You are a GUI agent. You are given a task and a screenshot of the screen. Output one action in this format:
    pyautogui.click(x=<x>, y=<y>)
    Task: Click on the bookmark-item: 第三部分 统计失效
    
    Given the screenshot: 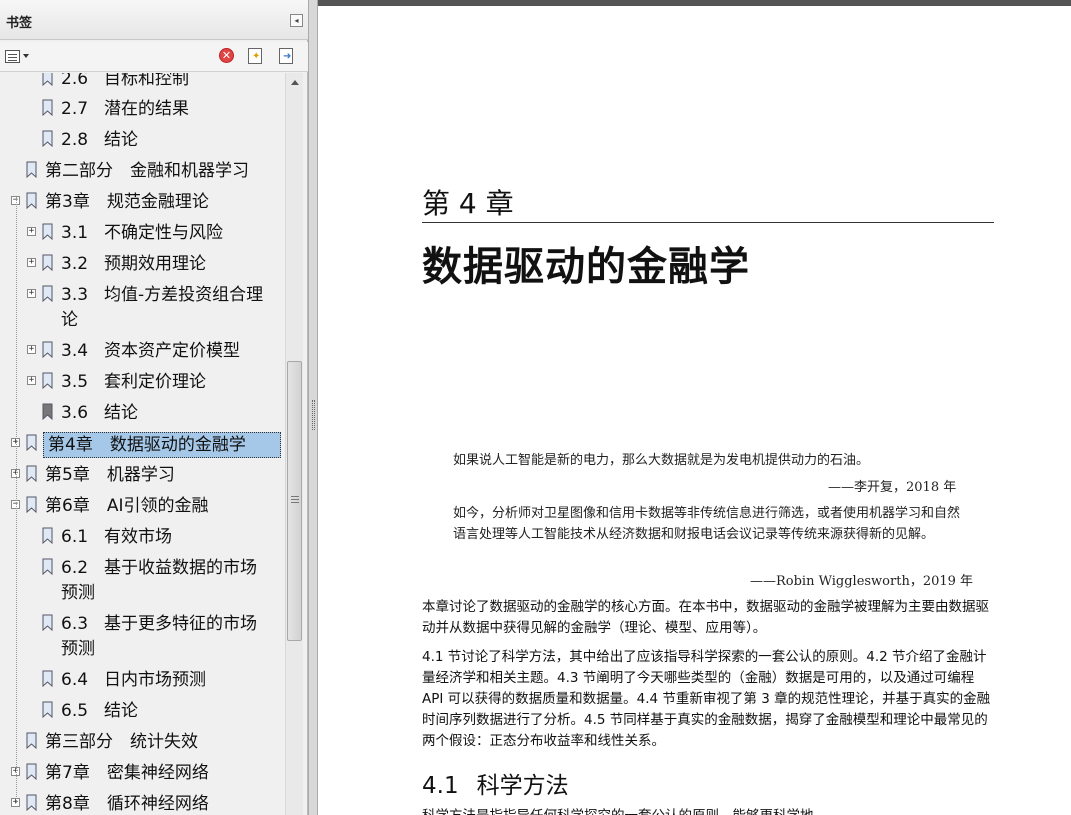 What is the action you would take?
    pyautogui.click(x=142, y=743)
    